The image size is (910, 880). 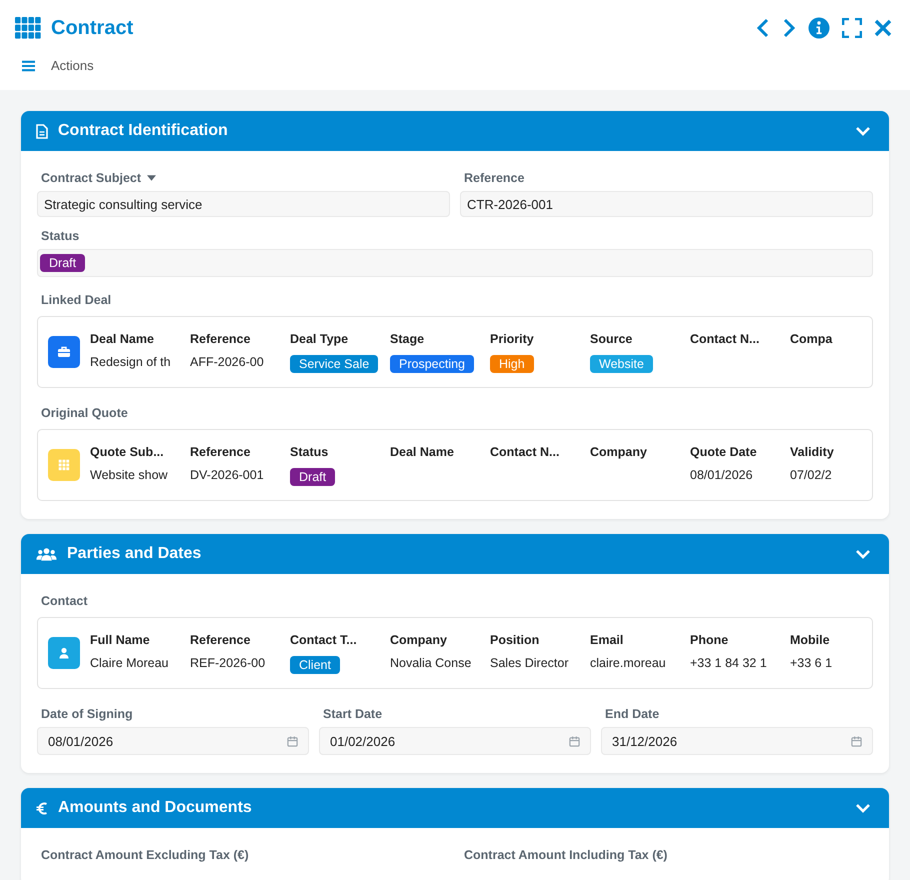 What do you see at coordinates (611, 339) in the screenshot?
I see `column-header: Source` at bounding box center [611, 339].